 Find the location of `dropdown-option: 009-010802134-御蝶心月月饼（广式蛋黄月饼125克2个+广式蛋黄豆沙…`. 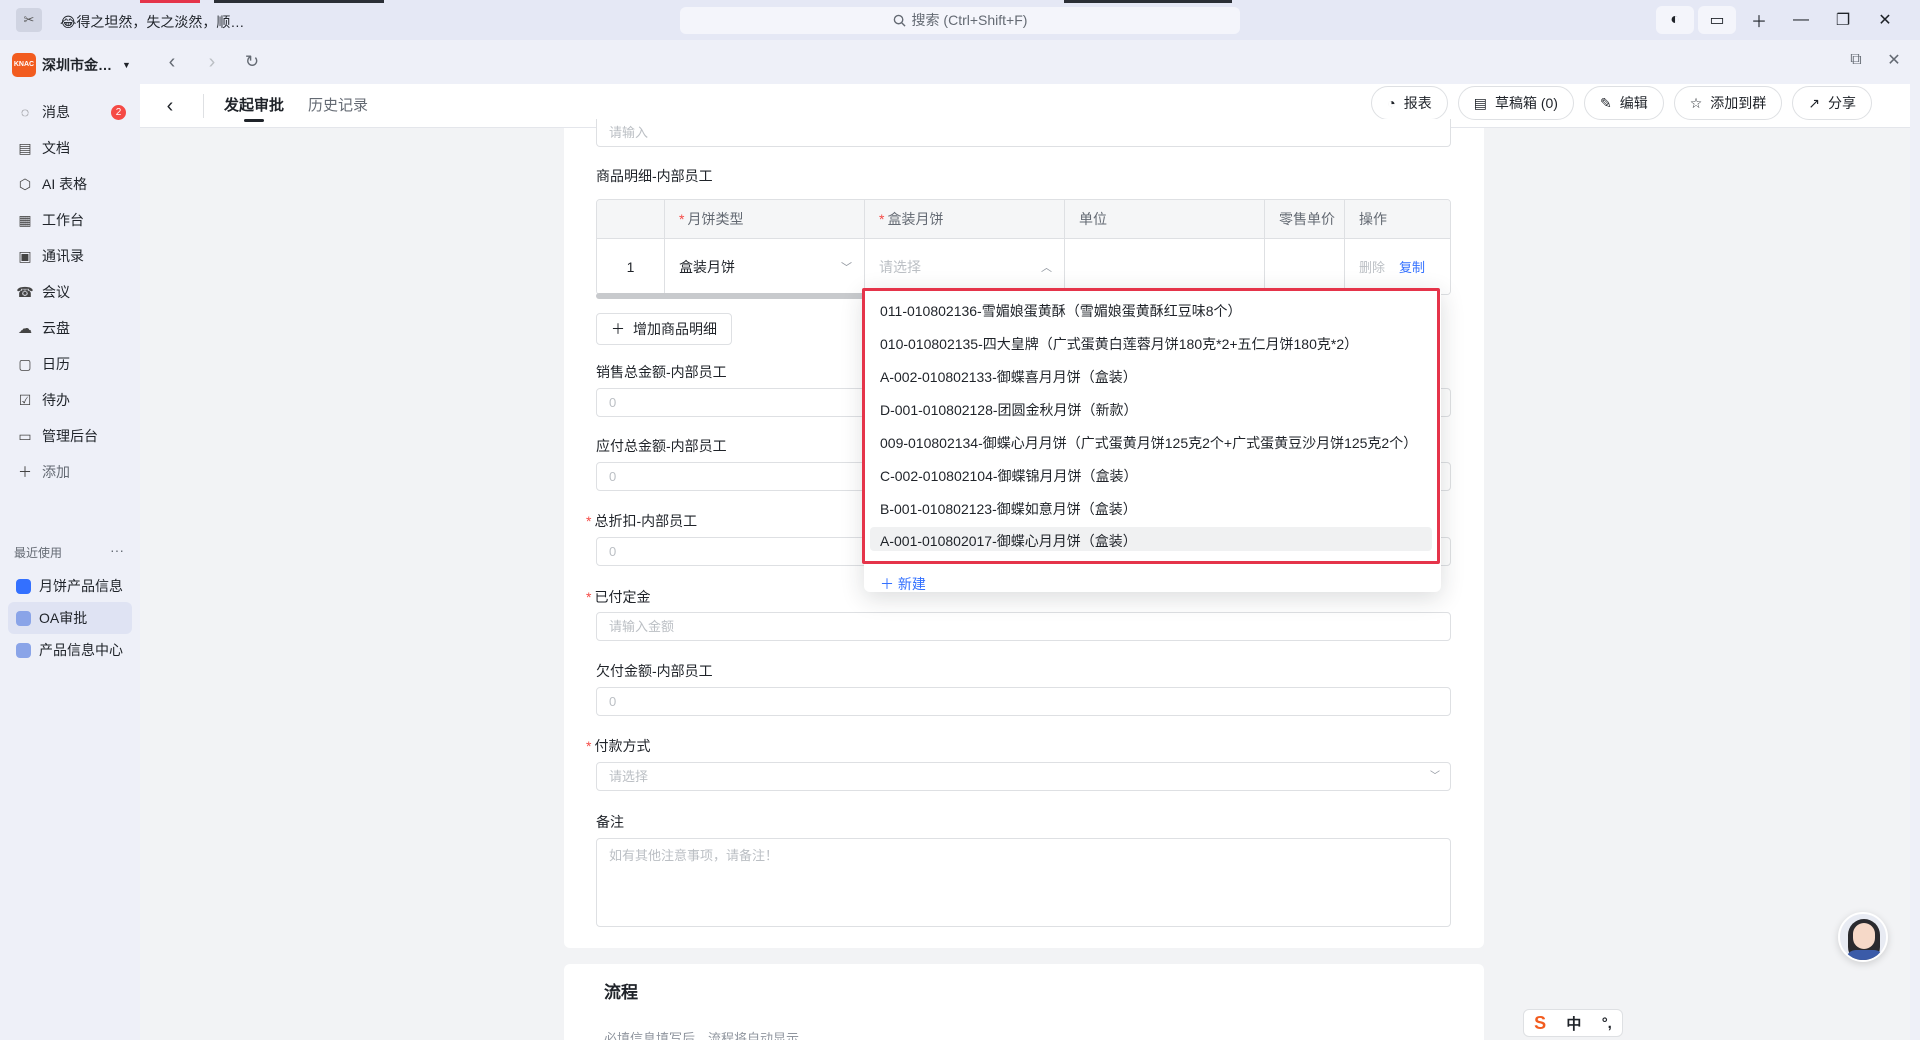

dropdown-option: 009-010802134-御蝶心月月饼（广式蛋黄月饼125克2个+广式蛋黄豆沙… is located at coordinates (1151, 443).